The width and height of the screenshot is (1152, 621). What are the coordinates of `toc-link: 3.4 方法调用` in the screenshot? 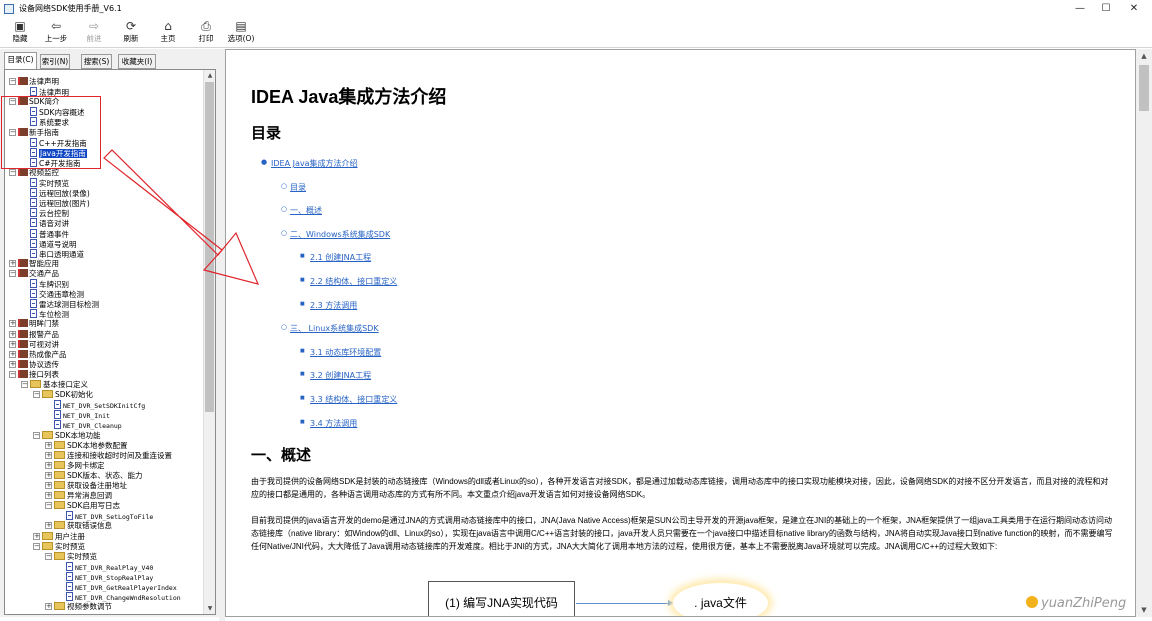 It's located at (333, 423).